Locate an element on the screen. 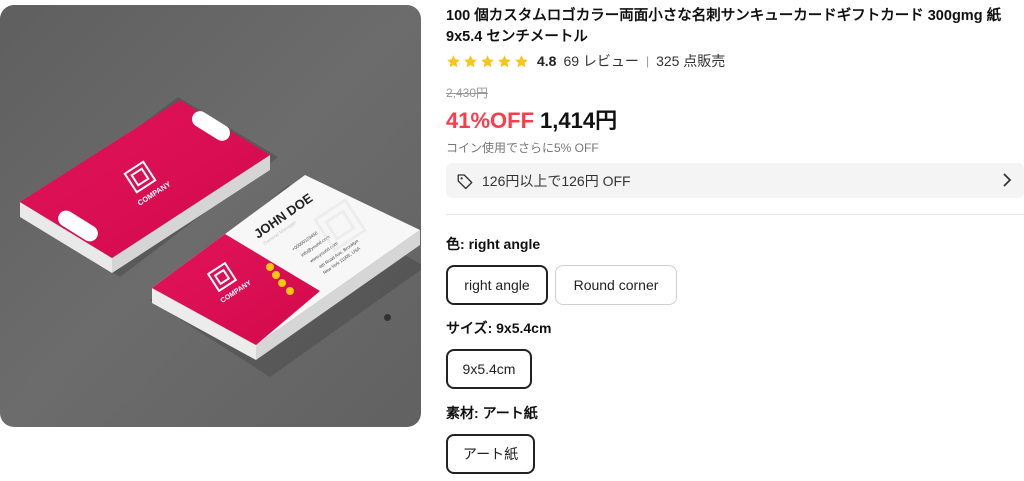 Image resolution: width=1024 pixels, height=481 pixels. color-chip-round-corner: Round corner is located at coordinates (616, 285).